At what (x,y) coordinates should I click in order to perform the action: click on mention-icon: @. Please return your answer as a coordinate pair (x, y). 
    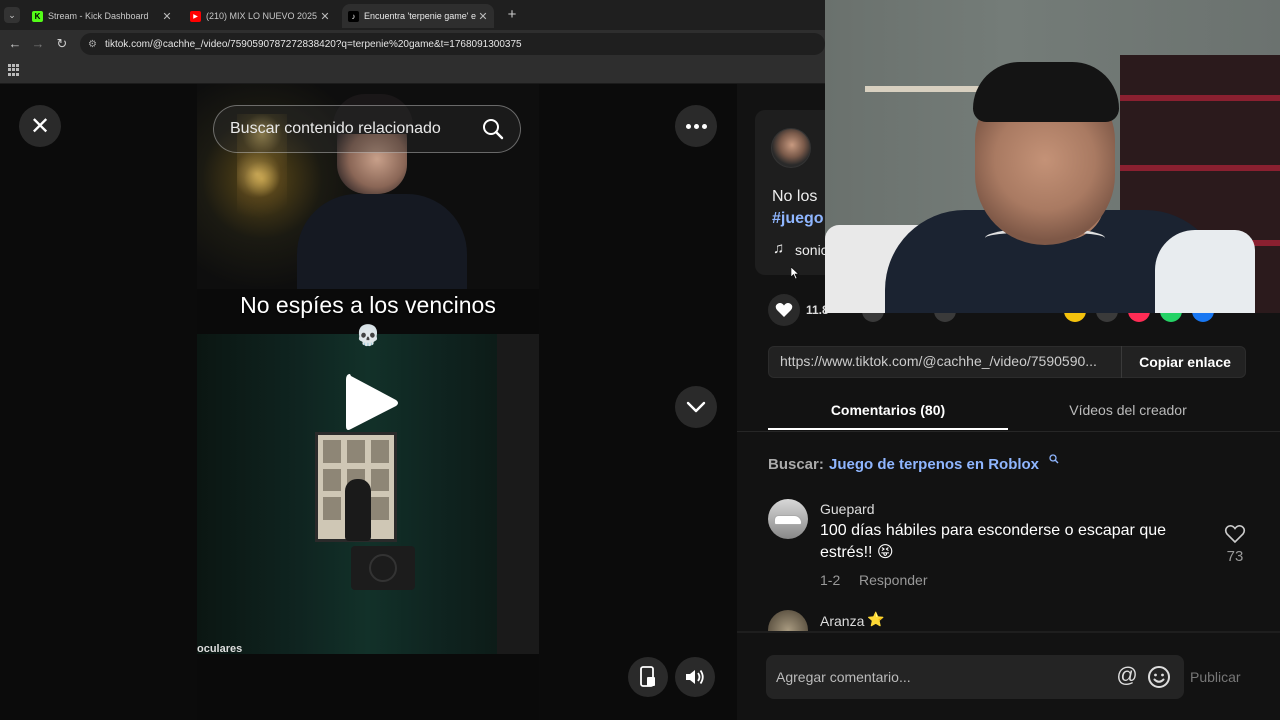
    Looking at the image, I should click on (1127, 677).